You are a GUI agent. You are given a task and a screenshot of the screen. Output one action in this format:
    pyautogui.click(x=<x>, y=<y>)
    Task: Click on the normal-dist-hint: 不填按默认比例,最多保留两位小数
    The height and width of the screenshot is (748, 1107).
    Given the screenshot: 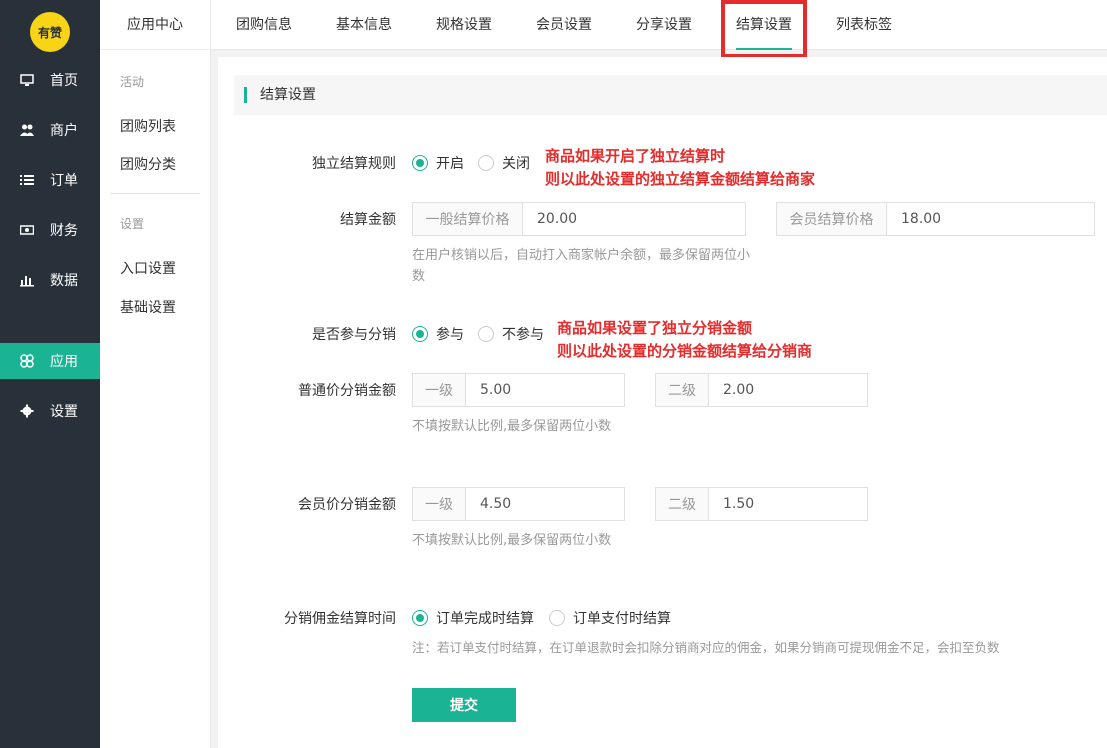 What is the action you would take?
    pyautogui.click(x=512, y=426)
    